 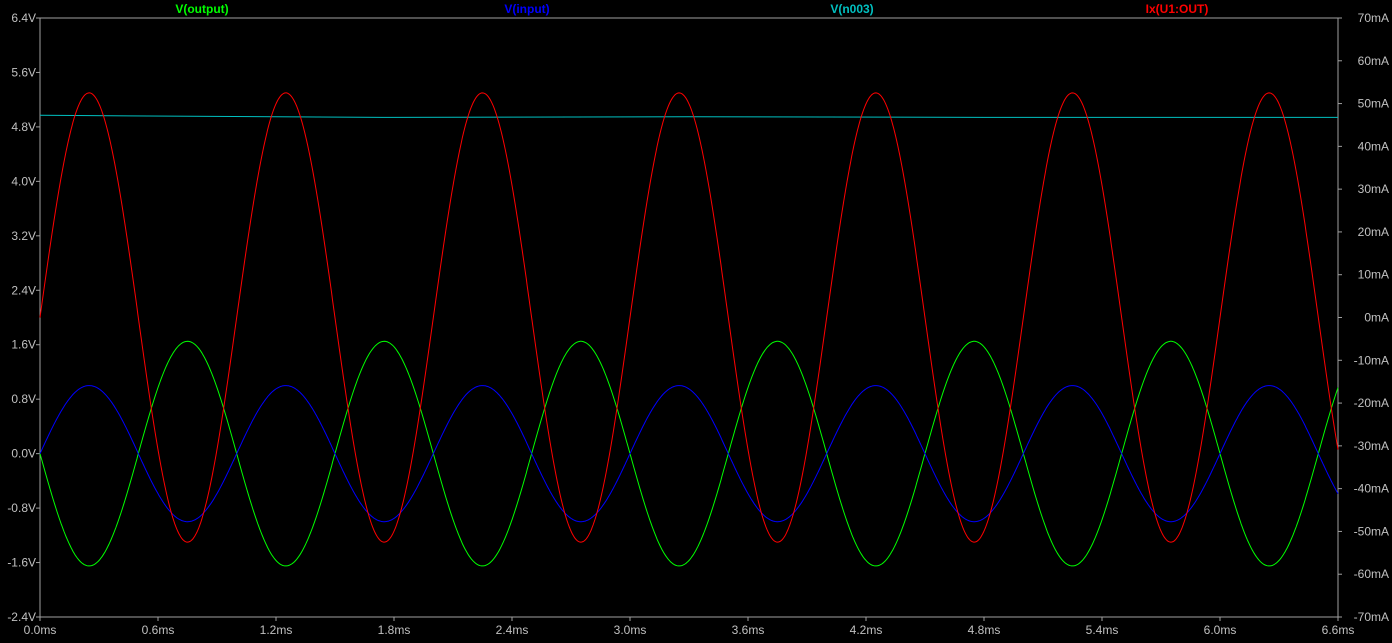 I want to click on legend-entry-v-output: V(output), so click(x=201, y=9).